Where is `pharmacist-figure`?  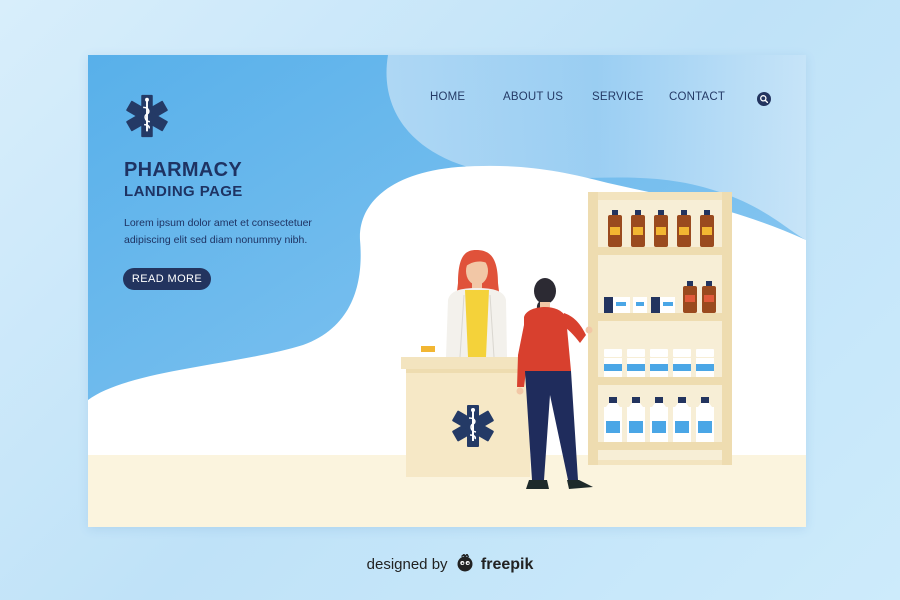
pharmacist-figure is located at coordinates (476, 304).